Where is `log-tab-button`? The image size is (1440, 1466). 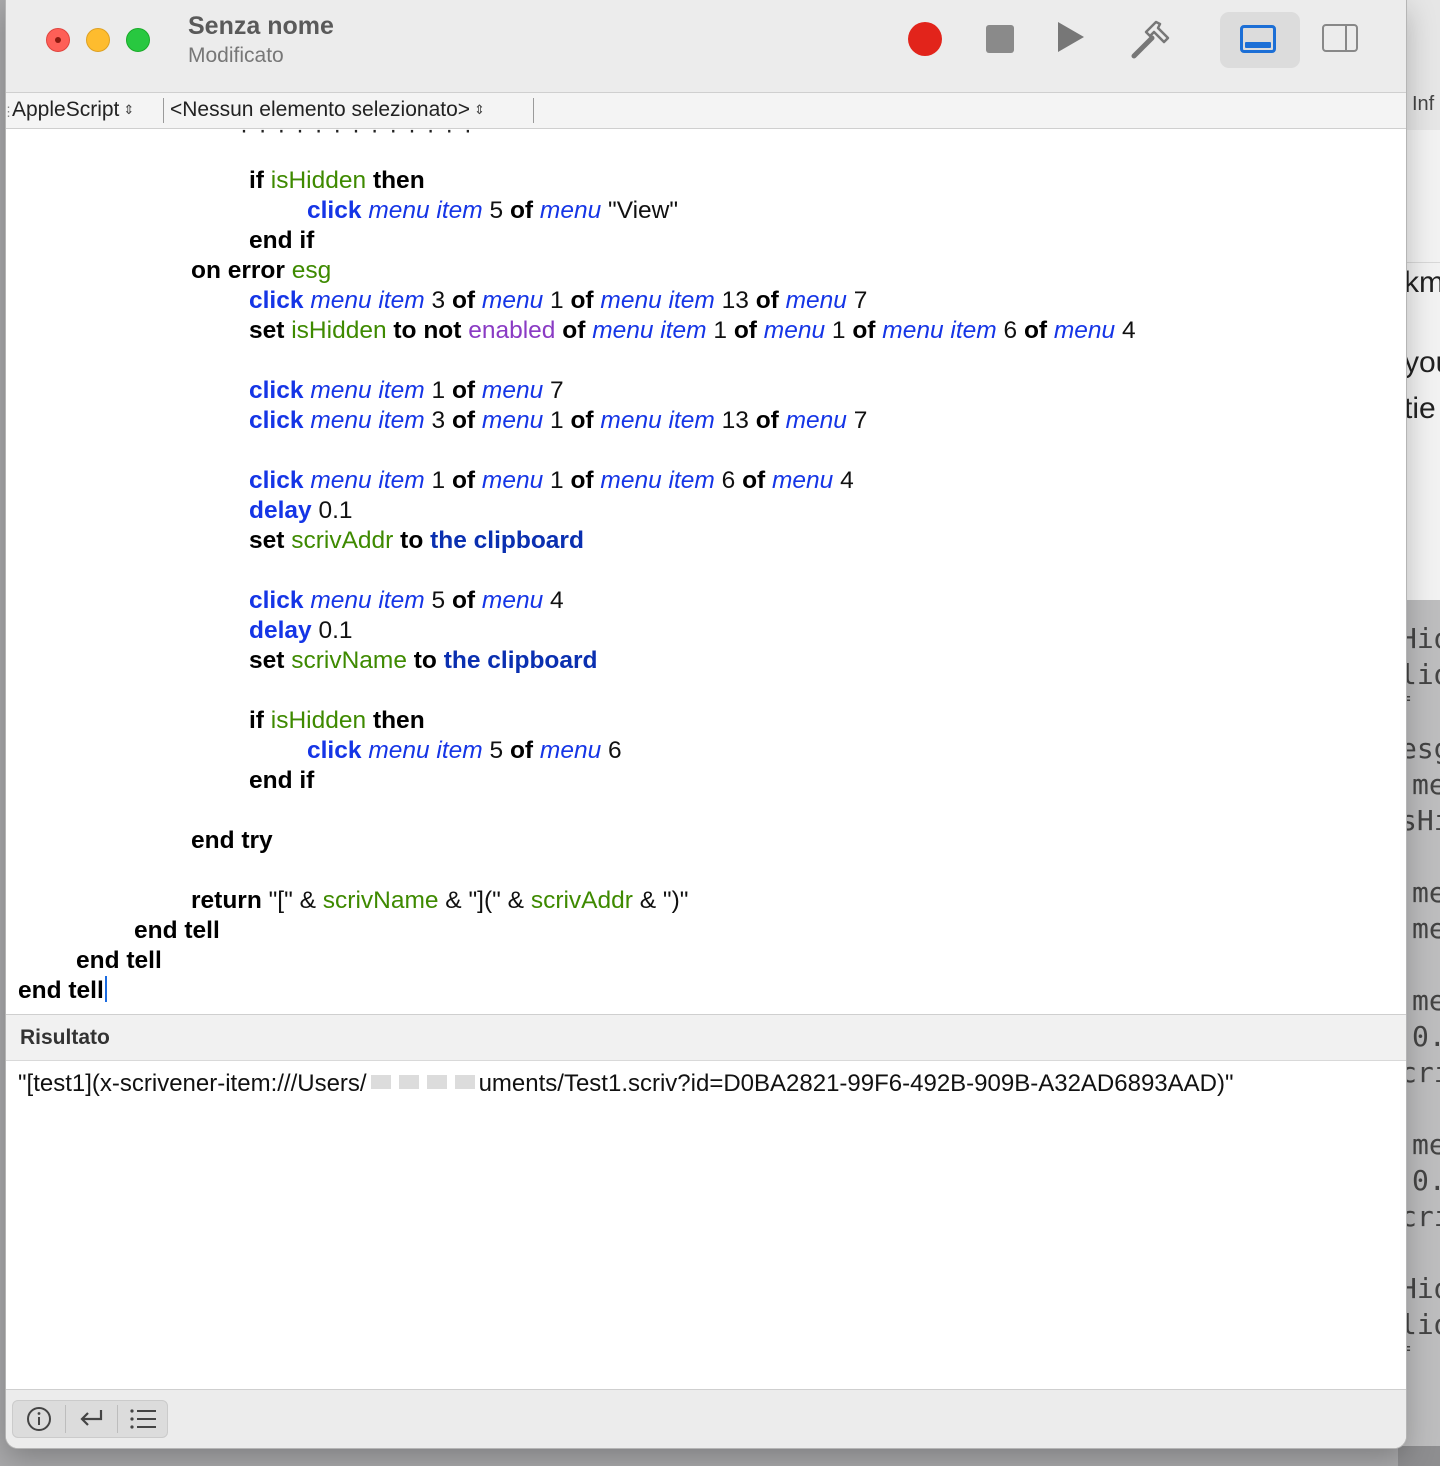
log-tab-button is located at coordinates (143, 1419).